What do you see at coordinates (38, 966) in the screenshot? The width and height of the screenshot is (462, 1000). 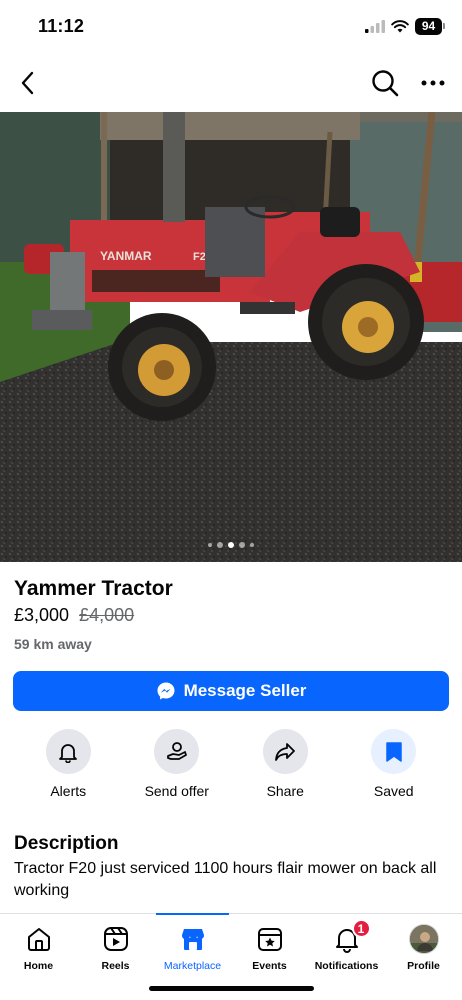 I see `tab-home-label: Home` at bounding box center [38, 966].